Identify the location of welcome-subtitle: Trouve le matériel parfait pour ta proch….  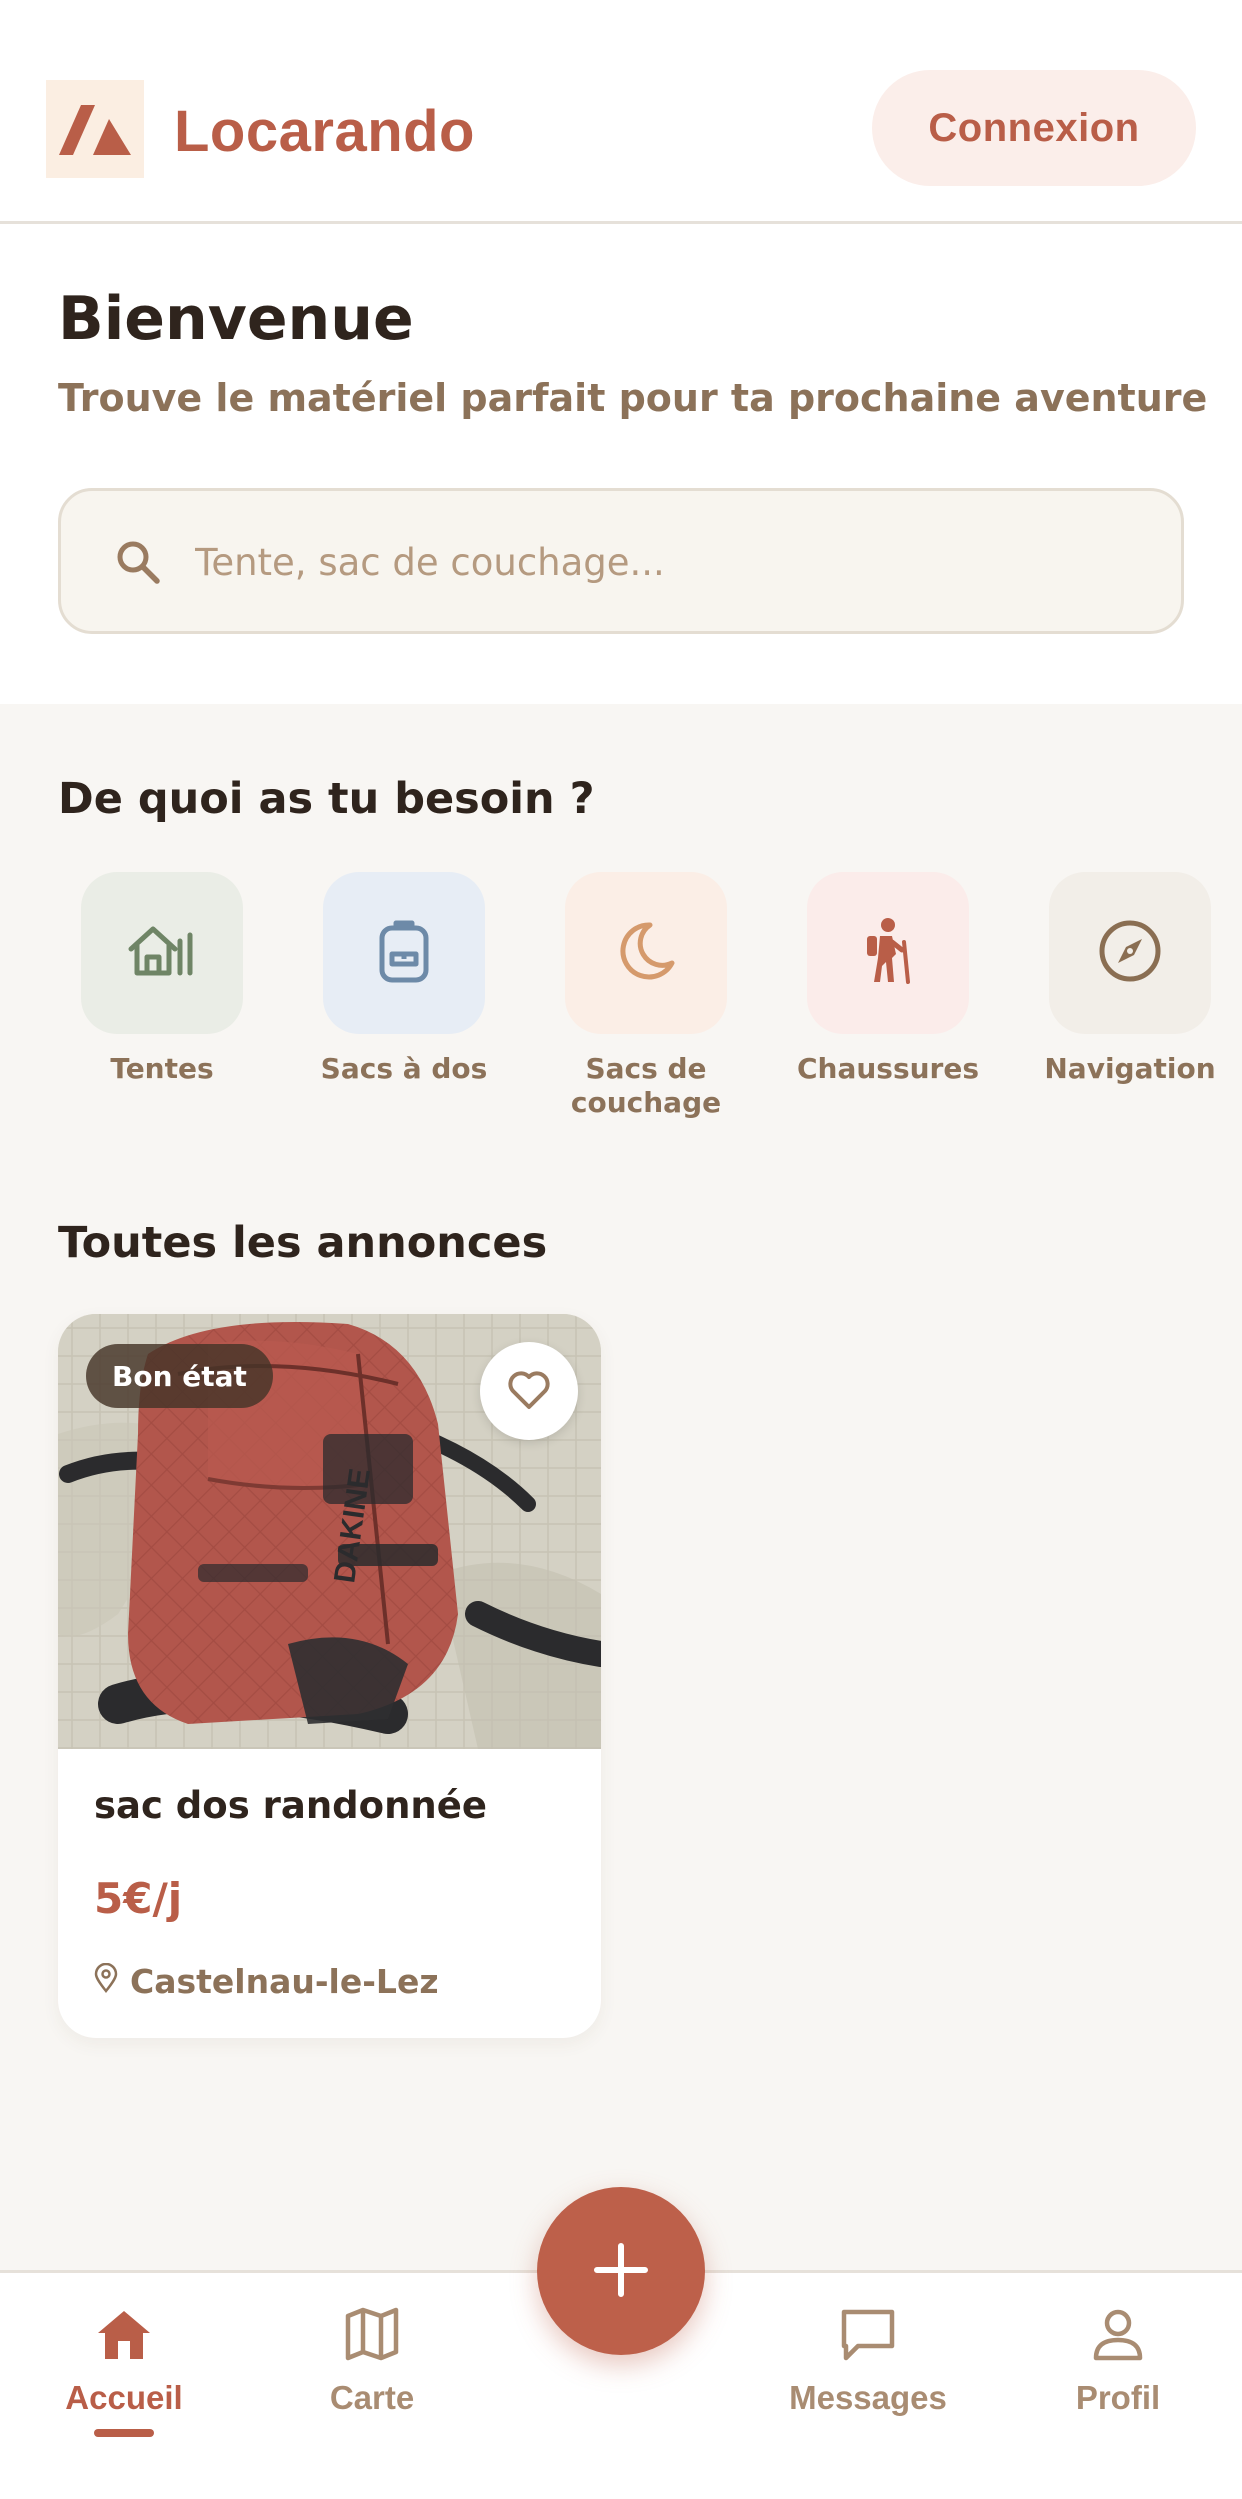
(633, 398).